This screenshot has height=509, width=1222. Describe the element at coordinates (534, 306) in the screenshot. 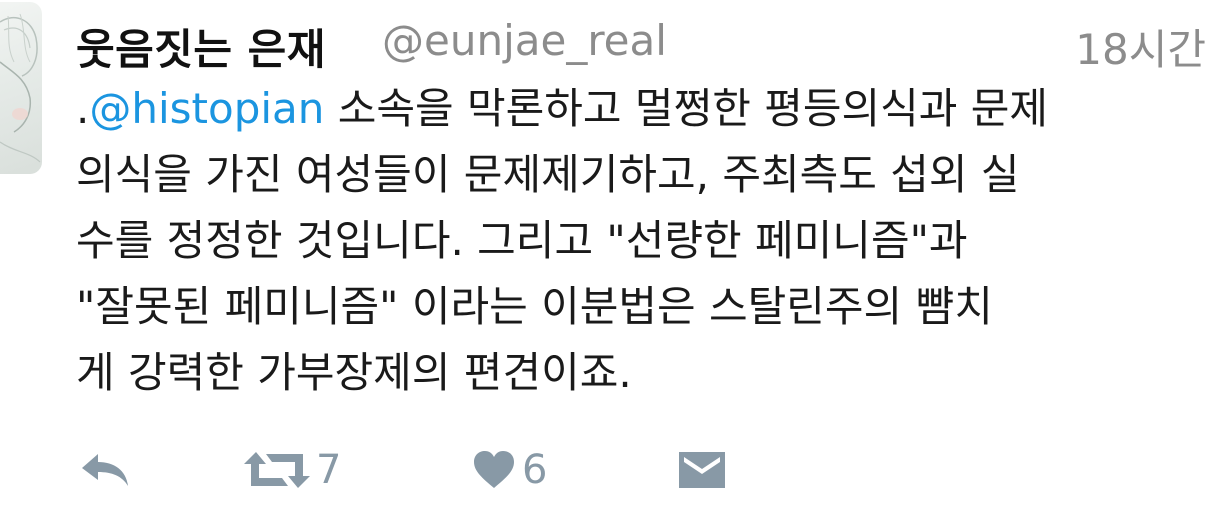

I see `tweet-text-line: "잘못된 페미니즘" 이라는 이분법은 스탈린주의 뺨치` at that location.